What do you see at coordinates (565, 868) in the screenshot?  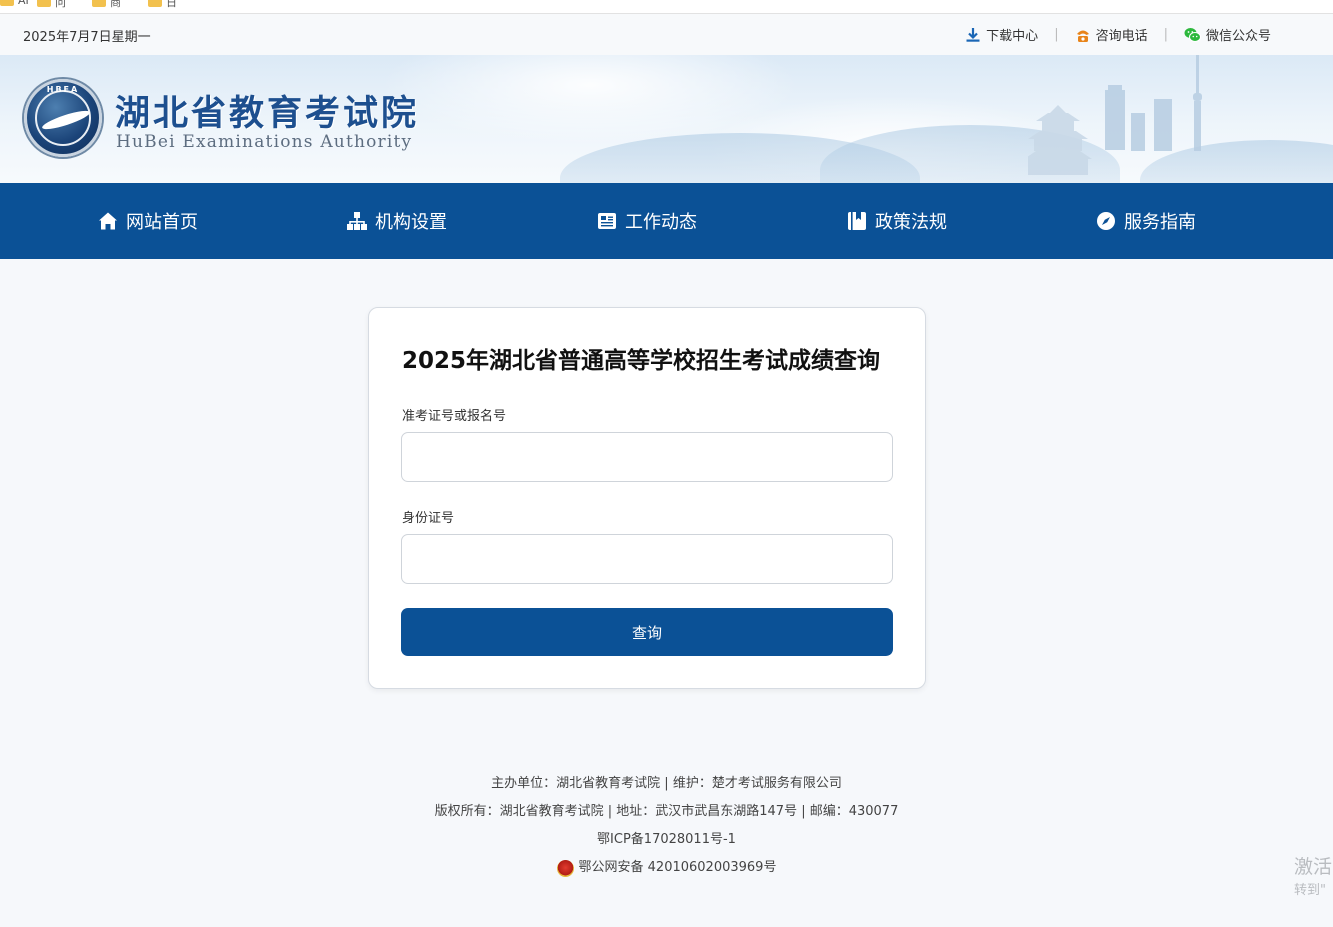 I see `police-badge-icon` at bounding box center [565, 868].